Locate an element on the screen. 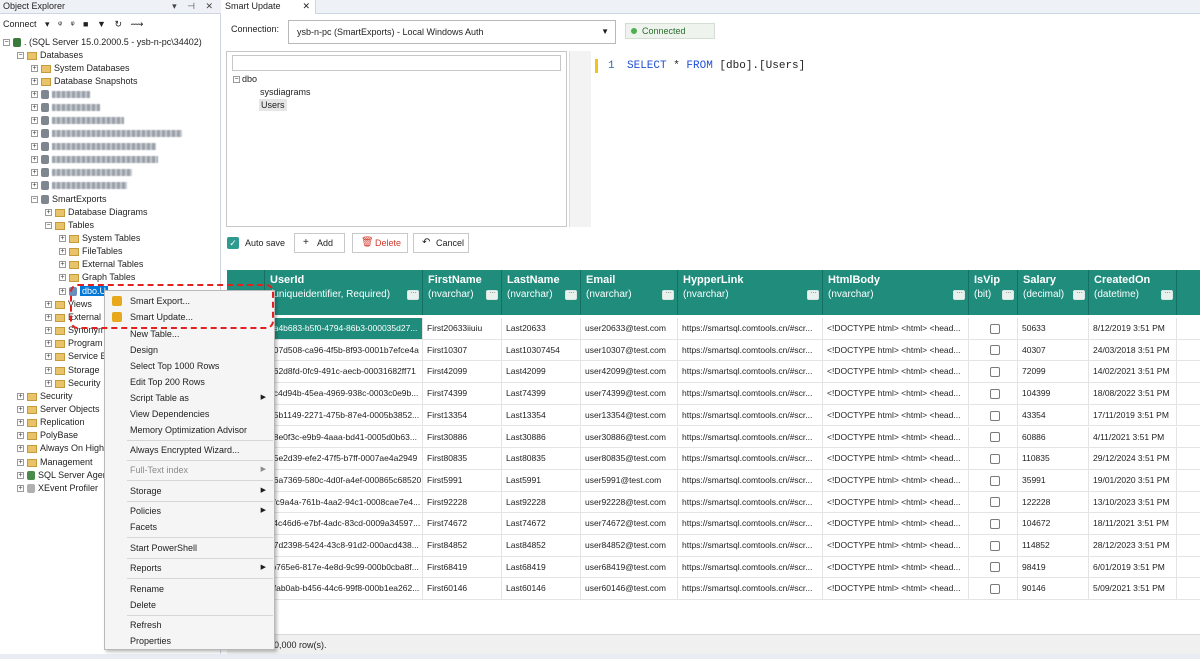  table-cell: Last20633 is located at coordinates (541, 328).